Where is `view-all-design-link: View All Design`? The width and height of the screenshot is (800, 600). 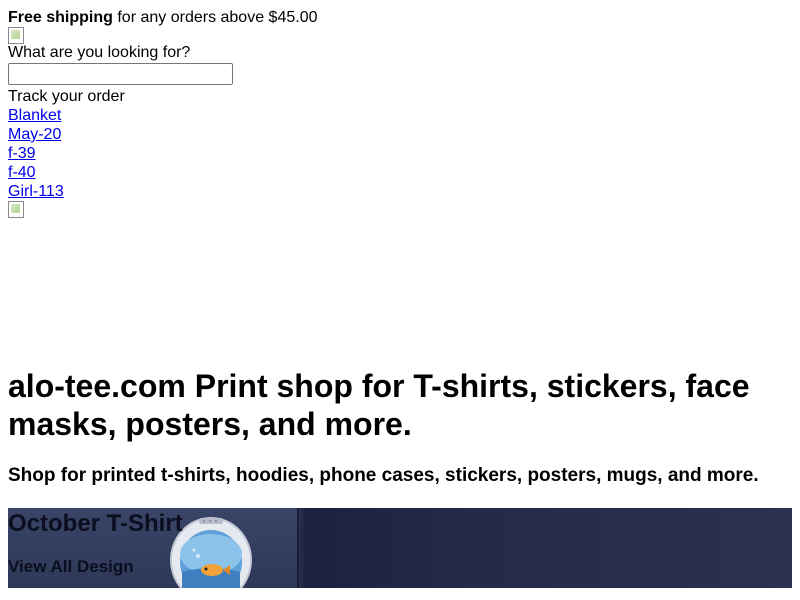 view-all-design-link: View All Design is located at coordinates (71, 567).